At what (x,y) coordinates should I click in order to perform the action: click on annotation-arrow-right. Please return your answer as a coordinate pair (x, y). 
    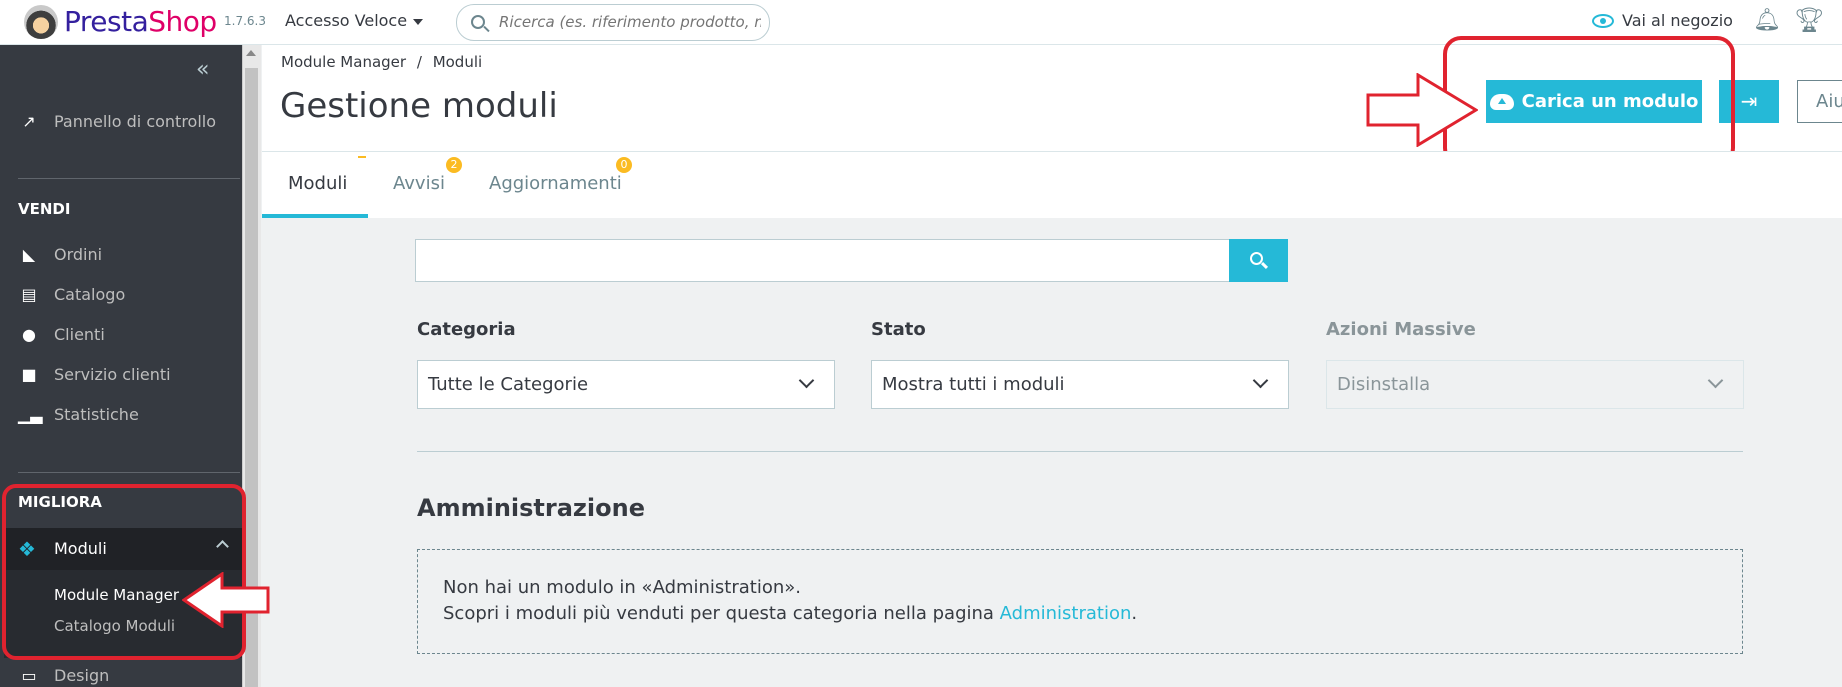
    Looking at the image, I should click on (1422, 110).